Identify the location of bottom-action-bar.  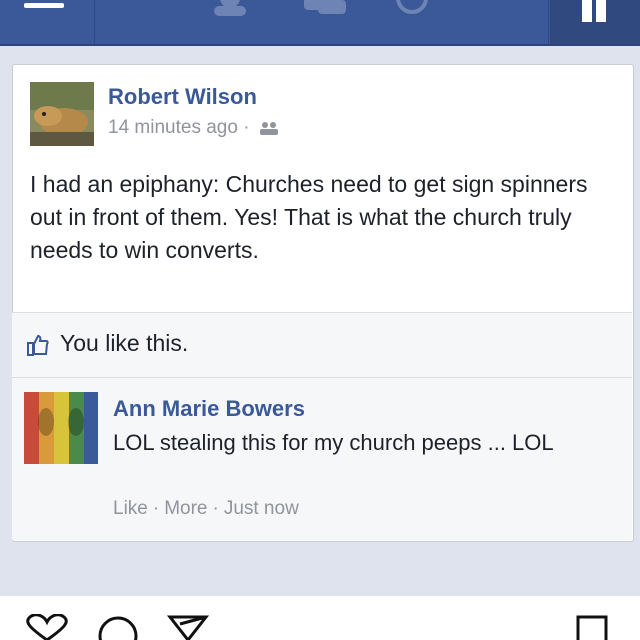
(320, 618).